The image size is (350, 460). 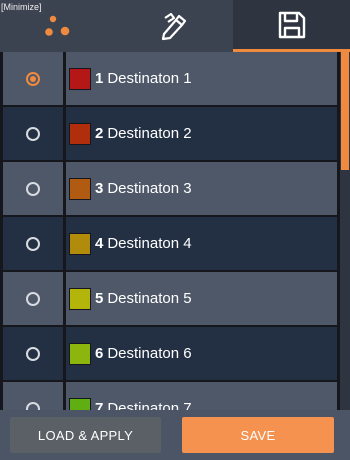 What do you see at coordinates (22, 7) in the screenshot?
I see `minimize-link: [Minimize]` at bounding box center [22, 7].